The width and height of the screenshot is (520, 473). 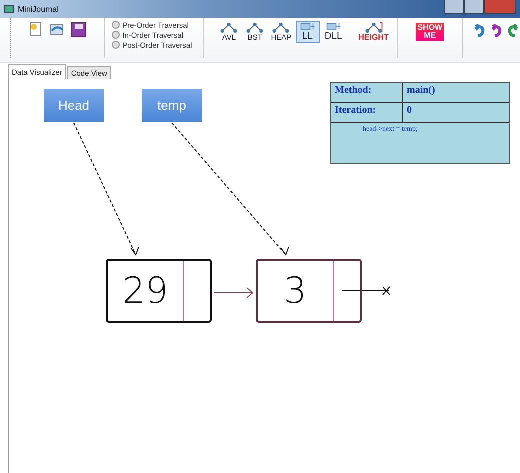 I want to click on window-title: MiniJournal, so click(x=38, y=9).